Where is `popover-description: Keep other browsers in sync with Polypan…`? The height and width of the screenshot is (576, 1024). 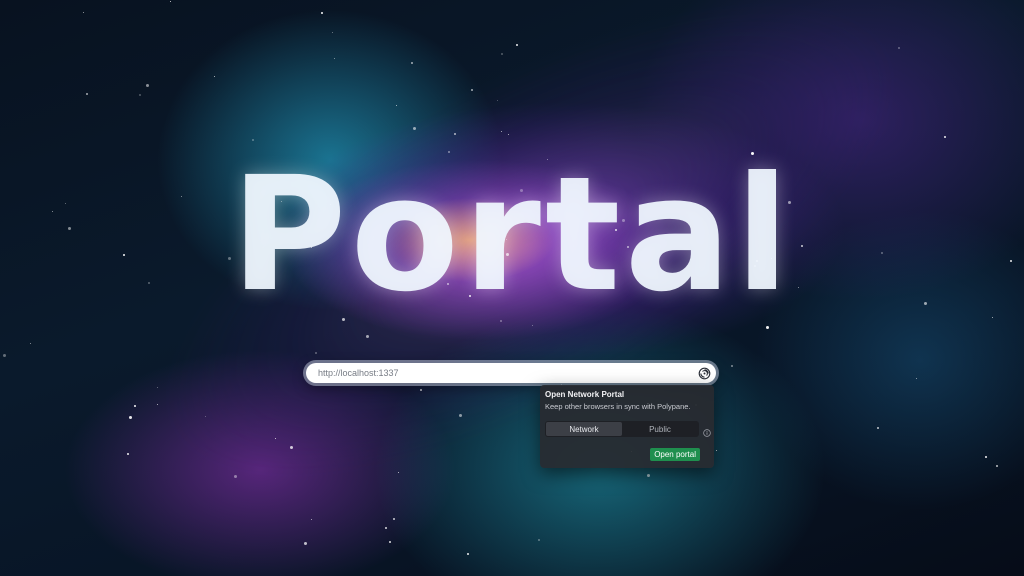
popover-description: Keep other browsers in sync with Polypan… is located at coordinates (618, 406).